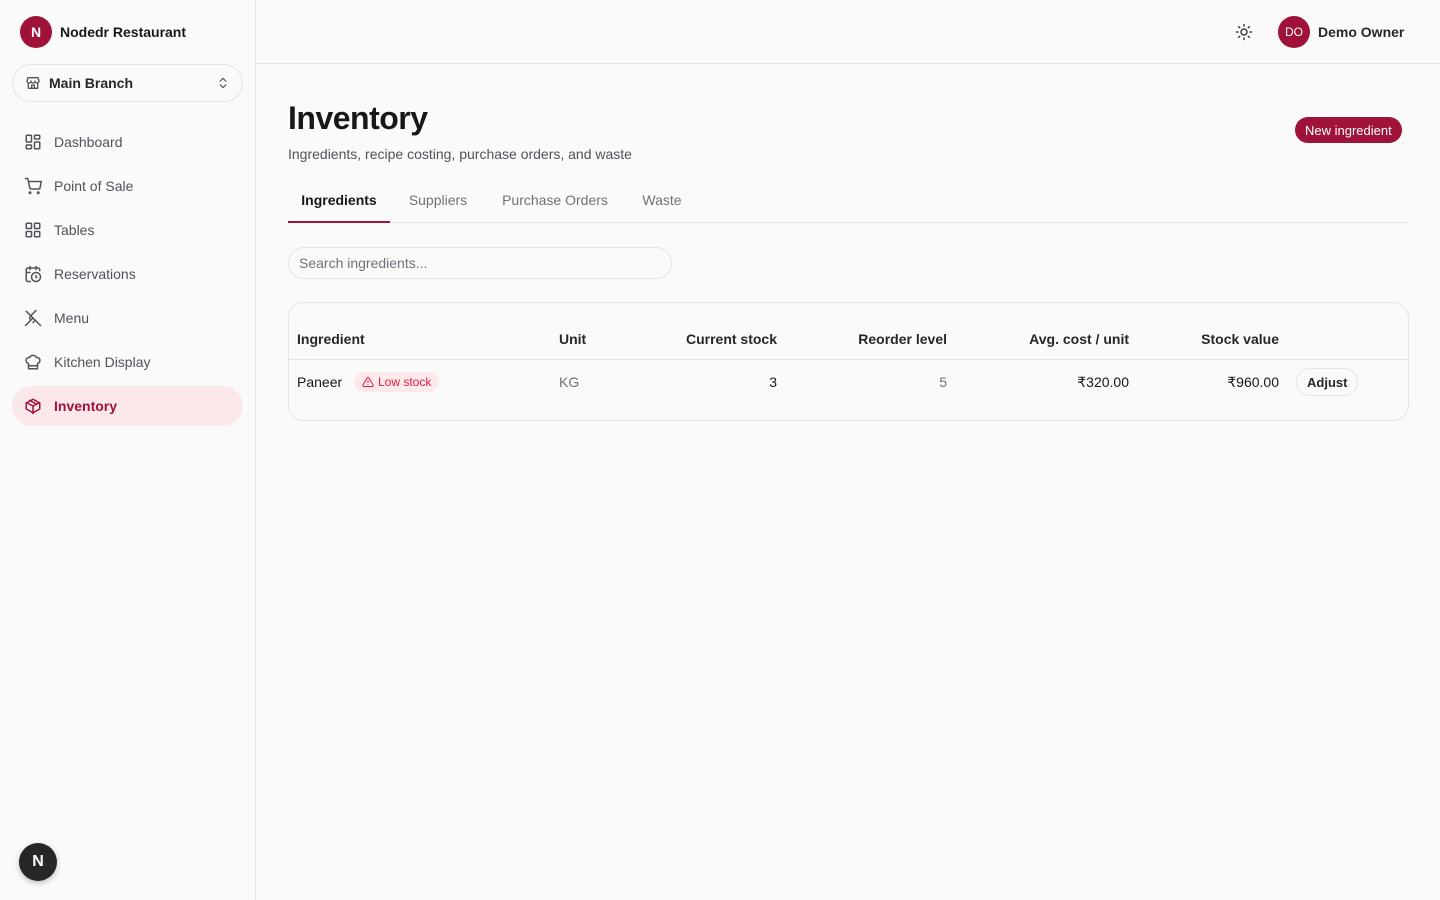  I want to click on sidebar-item-label: Point of Sale, so click(94, 186).